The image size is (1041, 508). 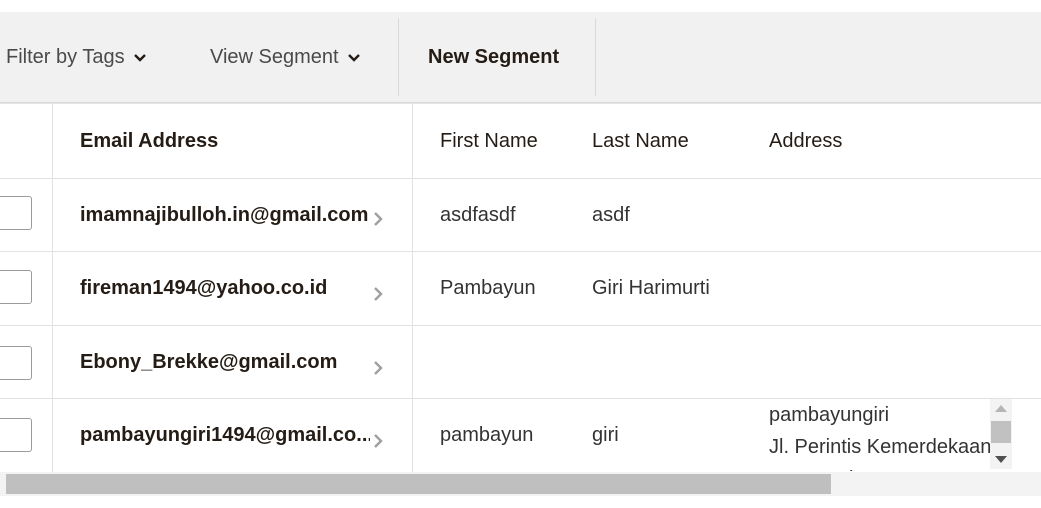 I want to click on first-name-cell: asdfasdf, so click(x=478, y=214).